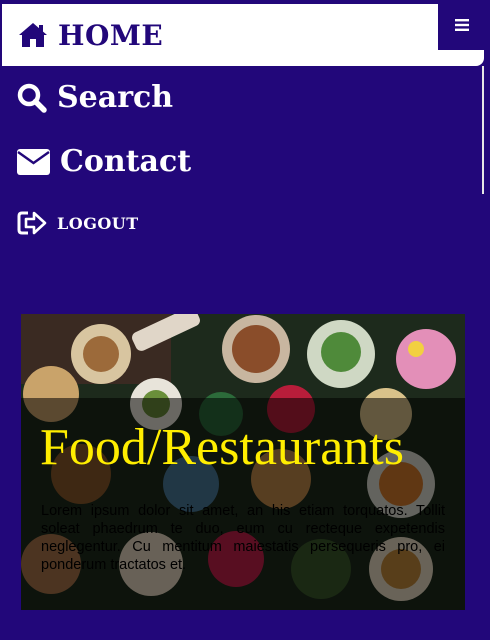 The image size is (490, 640). Describe the element at coordinates (33, 161) in the screenshot. I see `envelope-icon` at that location.